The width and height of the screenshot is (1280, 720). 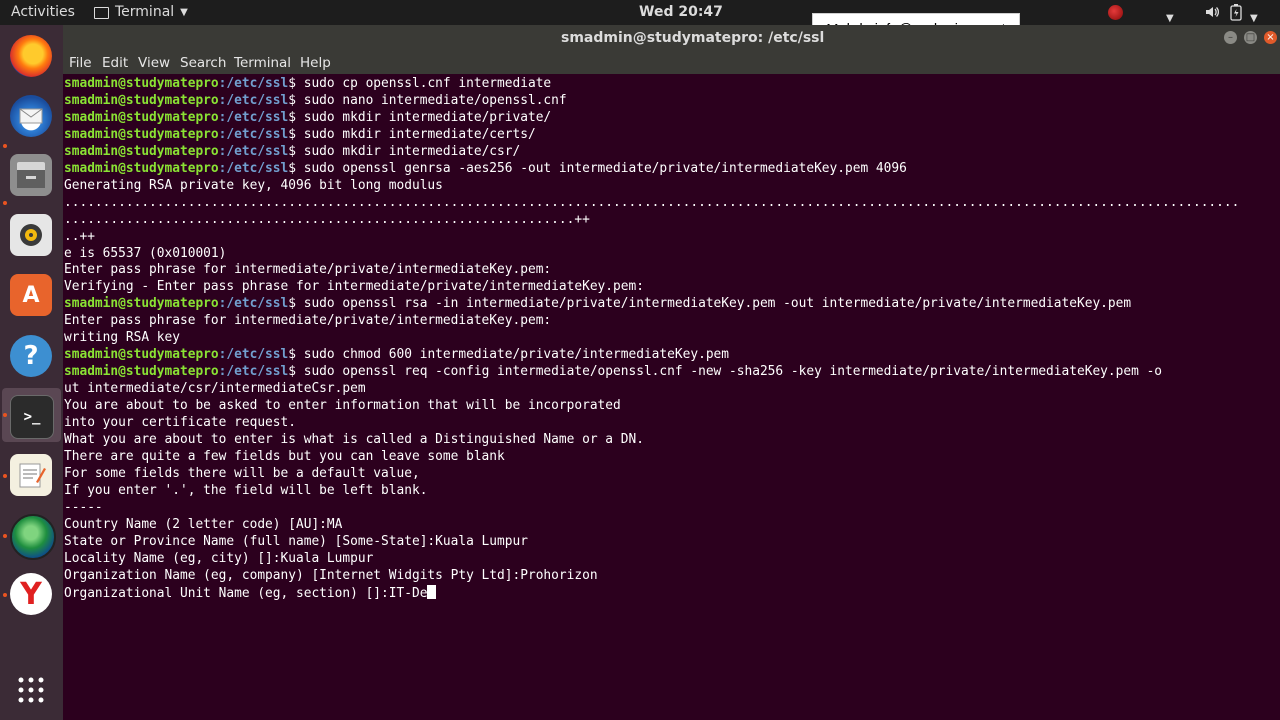 What do you see at coordinates (651, 423) in the screenshot?
I see `output-line: into your certificate request.` at bounding box center [651, 423].